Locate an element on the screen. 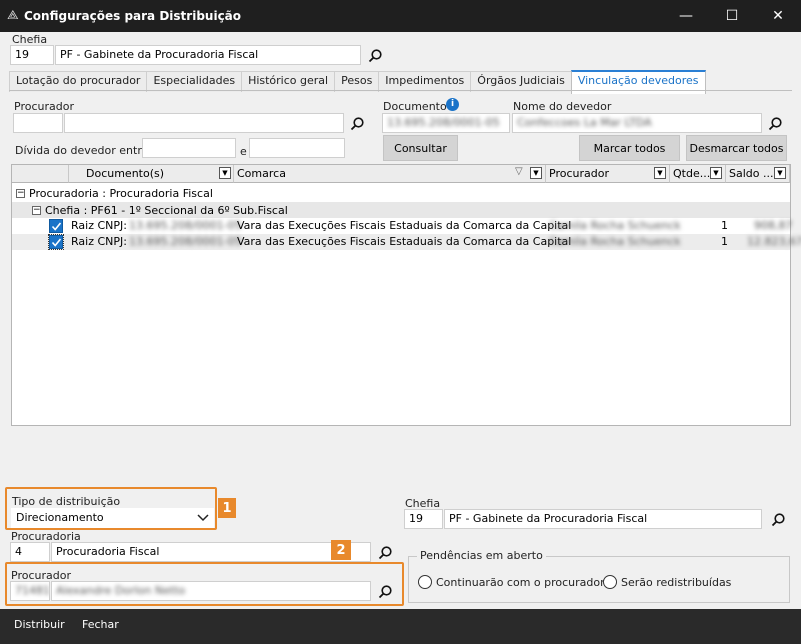  footer-bar: Distribuir Fechar is located at coordinates (400, 626).